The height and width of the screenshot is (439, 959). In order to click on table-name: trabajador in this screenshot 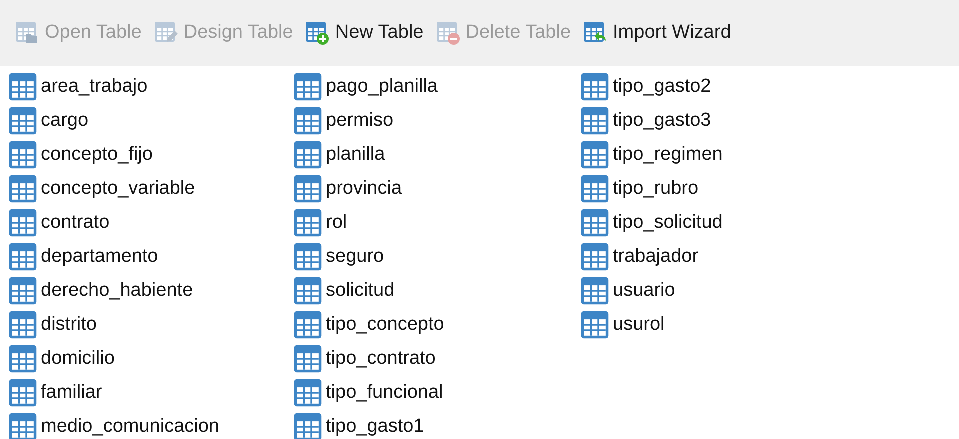, I will do `click(656, 257)`.